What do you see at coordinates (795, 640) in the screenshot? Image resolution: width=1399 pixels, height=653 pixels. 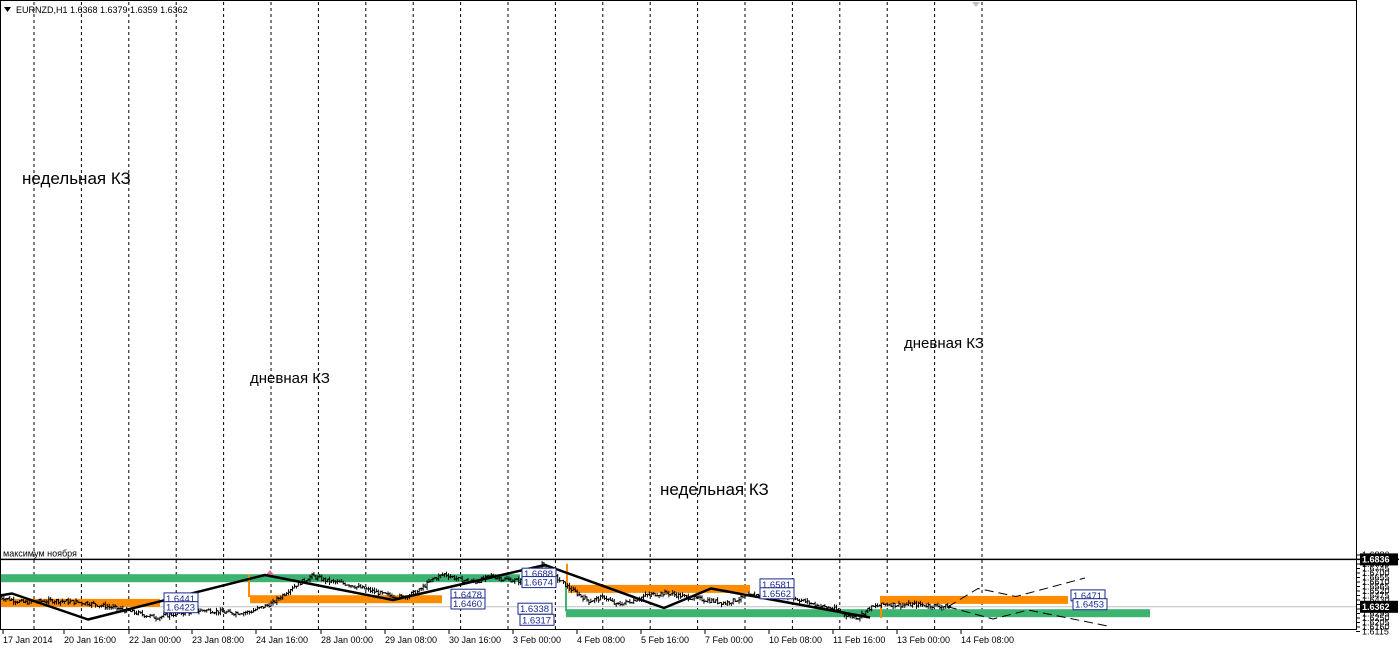 I see `x-tick-label: 10 Feb 08:00` at bounding box center [795, 640].